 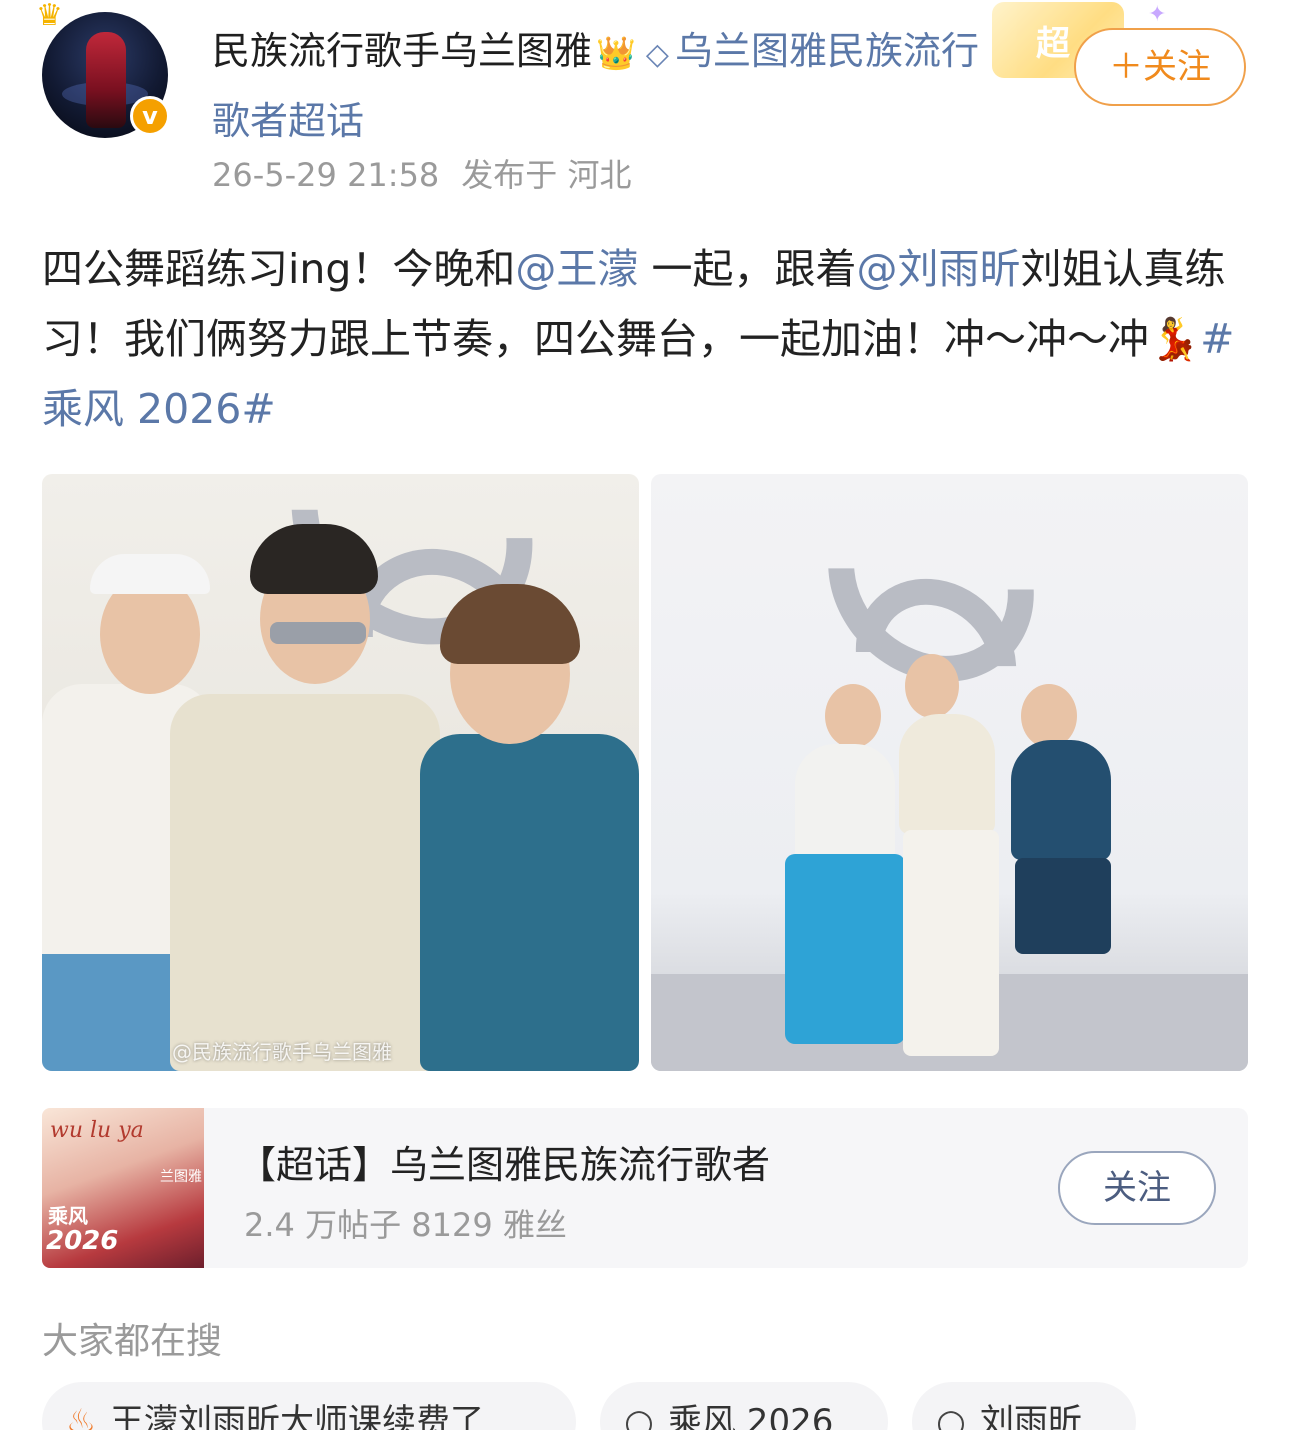 What do you see at coordinates (123, 1188) in the screenshot?
I see `super-topic-thumbnail: wu lu ya 兰图雅 乘风 2026` at bounding box center [123, 1188].